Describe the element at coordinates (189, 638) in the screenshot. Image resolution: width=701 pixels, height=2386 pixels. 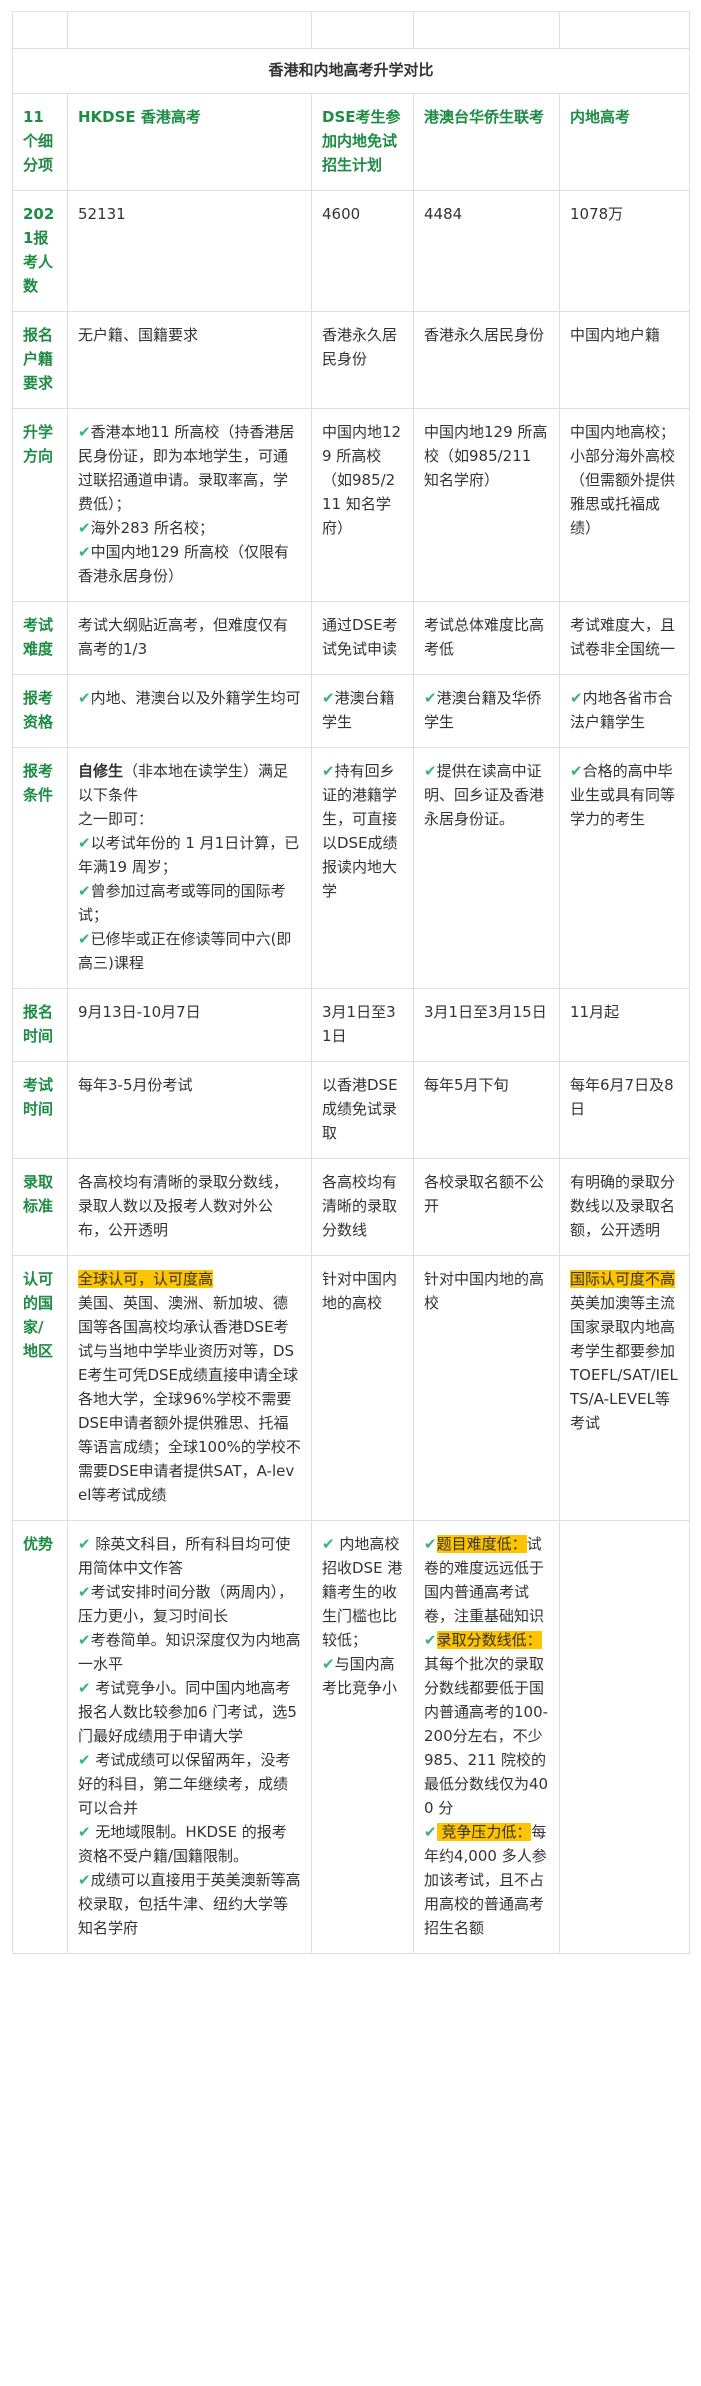
I see `cell-text: 考试大纲贴近高考，但难度仅有高考的1/3` at that location.